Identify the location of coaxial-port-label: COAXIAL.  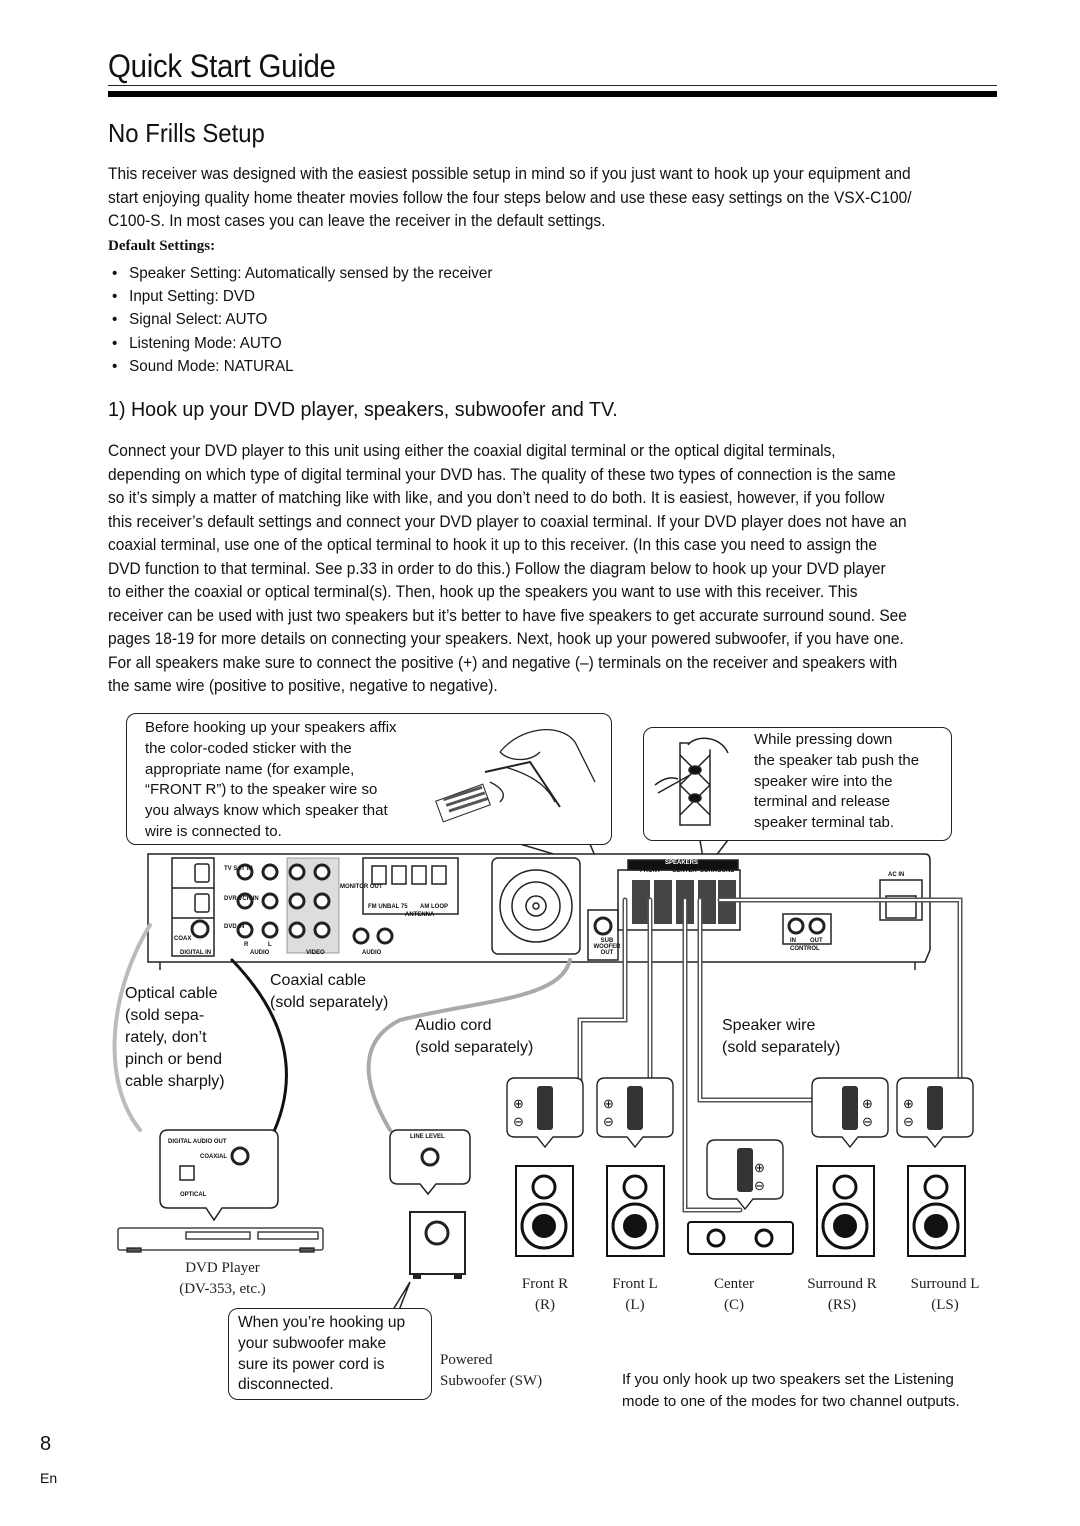
(213, 1157).